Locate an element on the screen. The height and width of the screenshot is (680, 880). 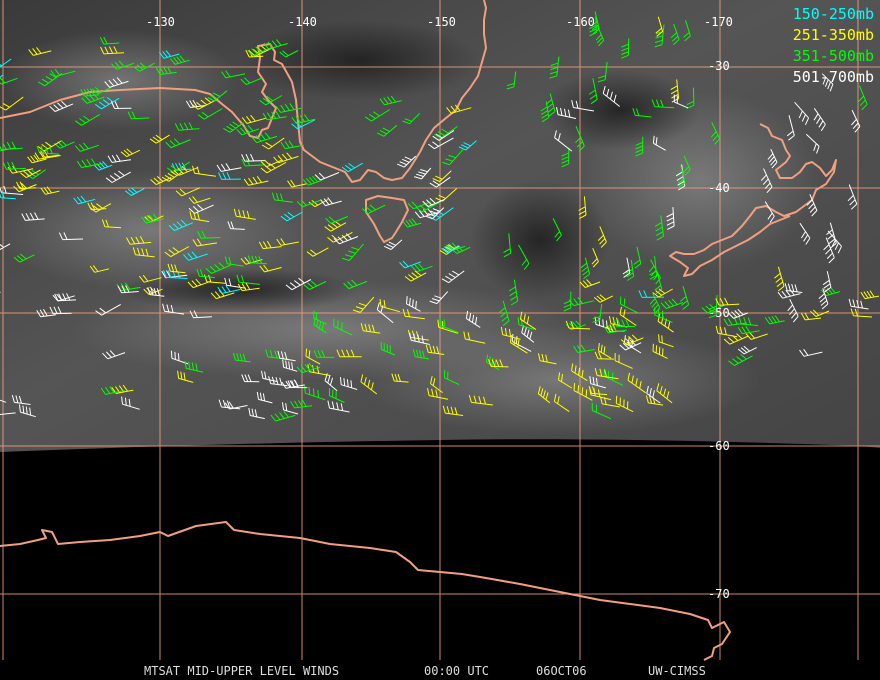
legend-entry-501-700mb: 501-700mb is located at coordinates (833, 77).